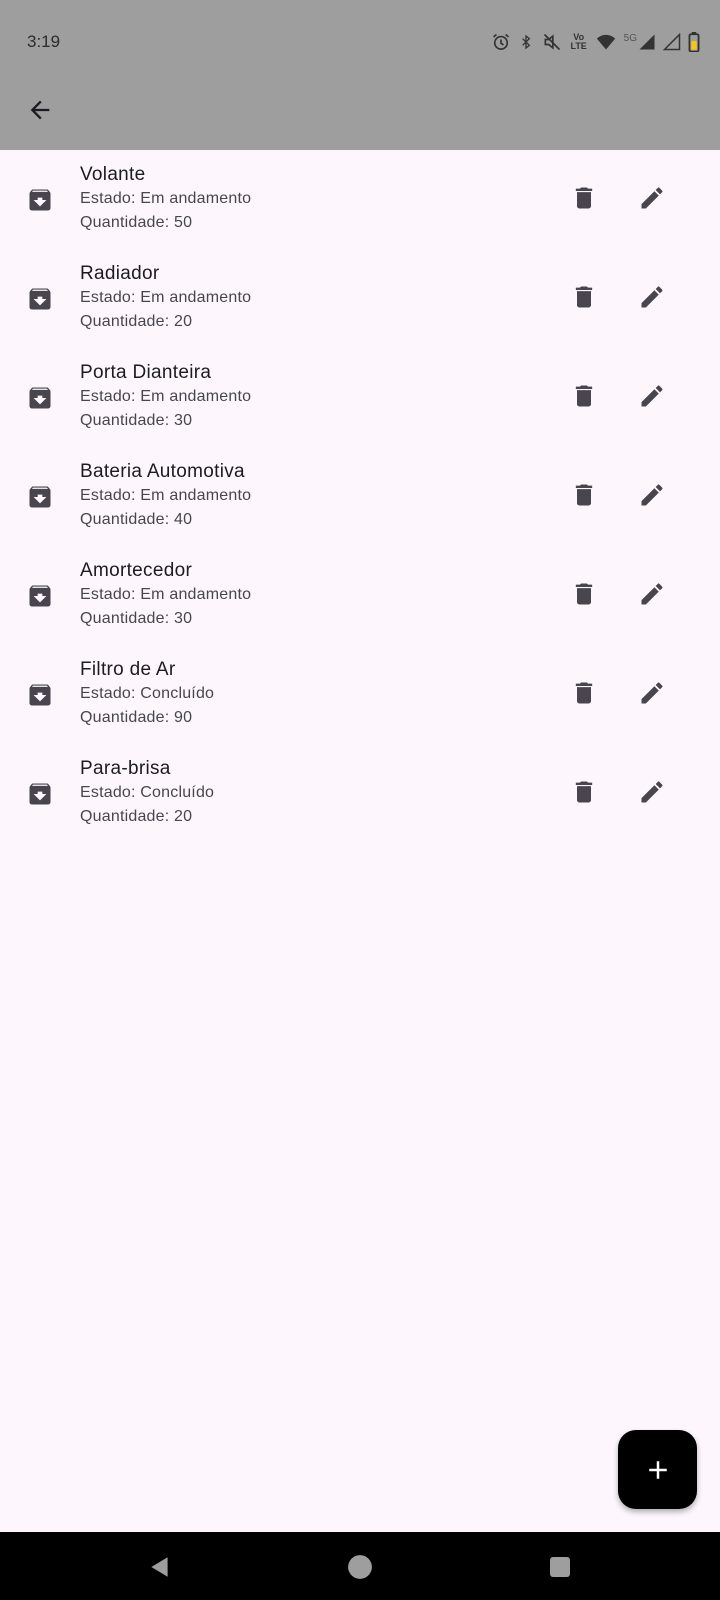  What do you see at coordinates (136, 519) in the screenshot?
I see `item-quantidade: Quantidade: 40` at bounding box center [136, 519].